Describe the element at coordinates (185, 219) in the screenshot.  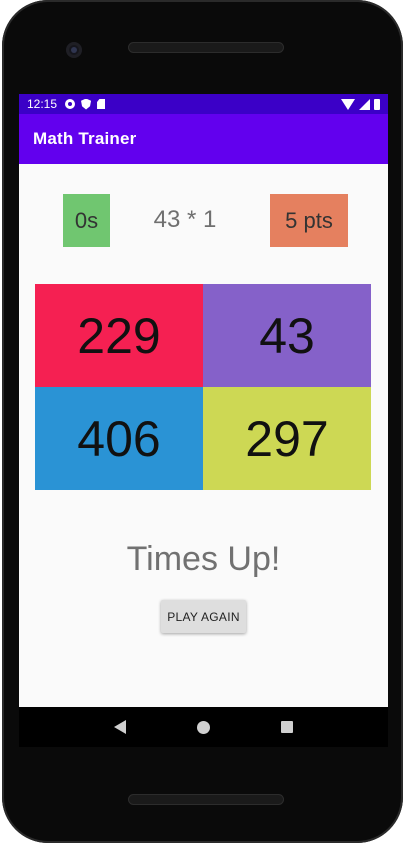
I see `question-text: 43 * 1` at that location.